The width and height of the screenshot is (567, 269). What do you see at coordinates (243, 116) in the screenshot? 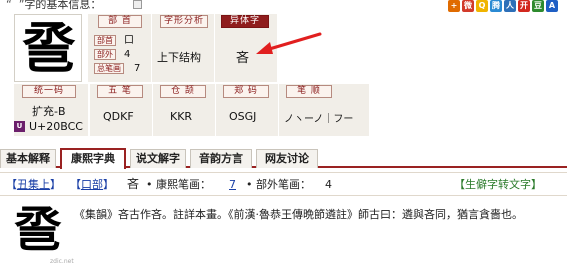
I see `zhengma-value: OSGJ` at bounding box center [243, 116].